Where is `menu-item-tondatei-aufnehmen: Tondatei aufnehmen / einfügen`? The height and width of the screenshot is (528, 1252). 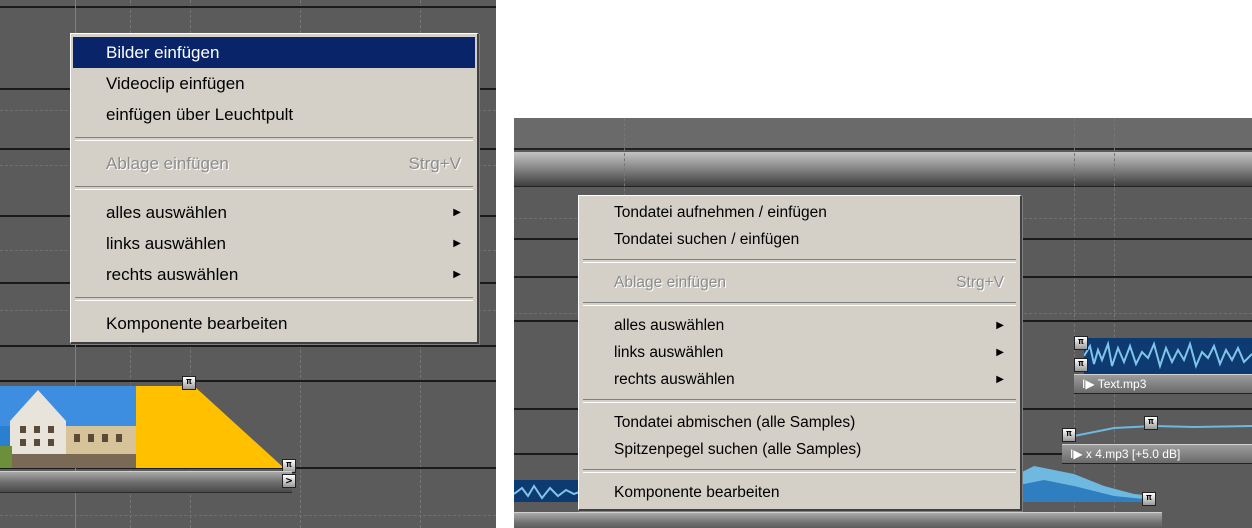 menu-item-tondatei-aufnehmen: Tondatei aufnehmen / einfügen is located at coordinates (799, 212).